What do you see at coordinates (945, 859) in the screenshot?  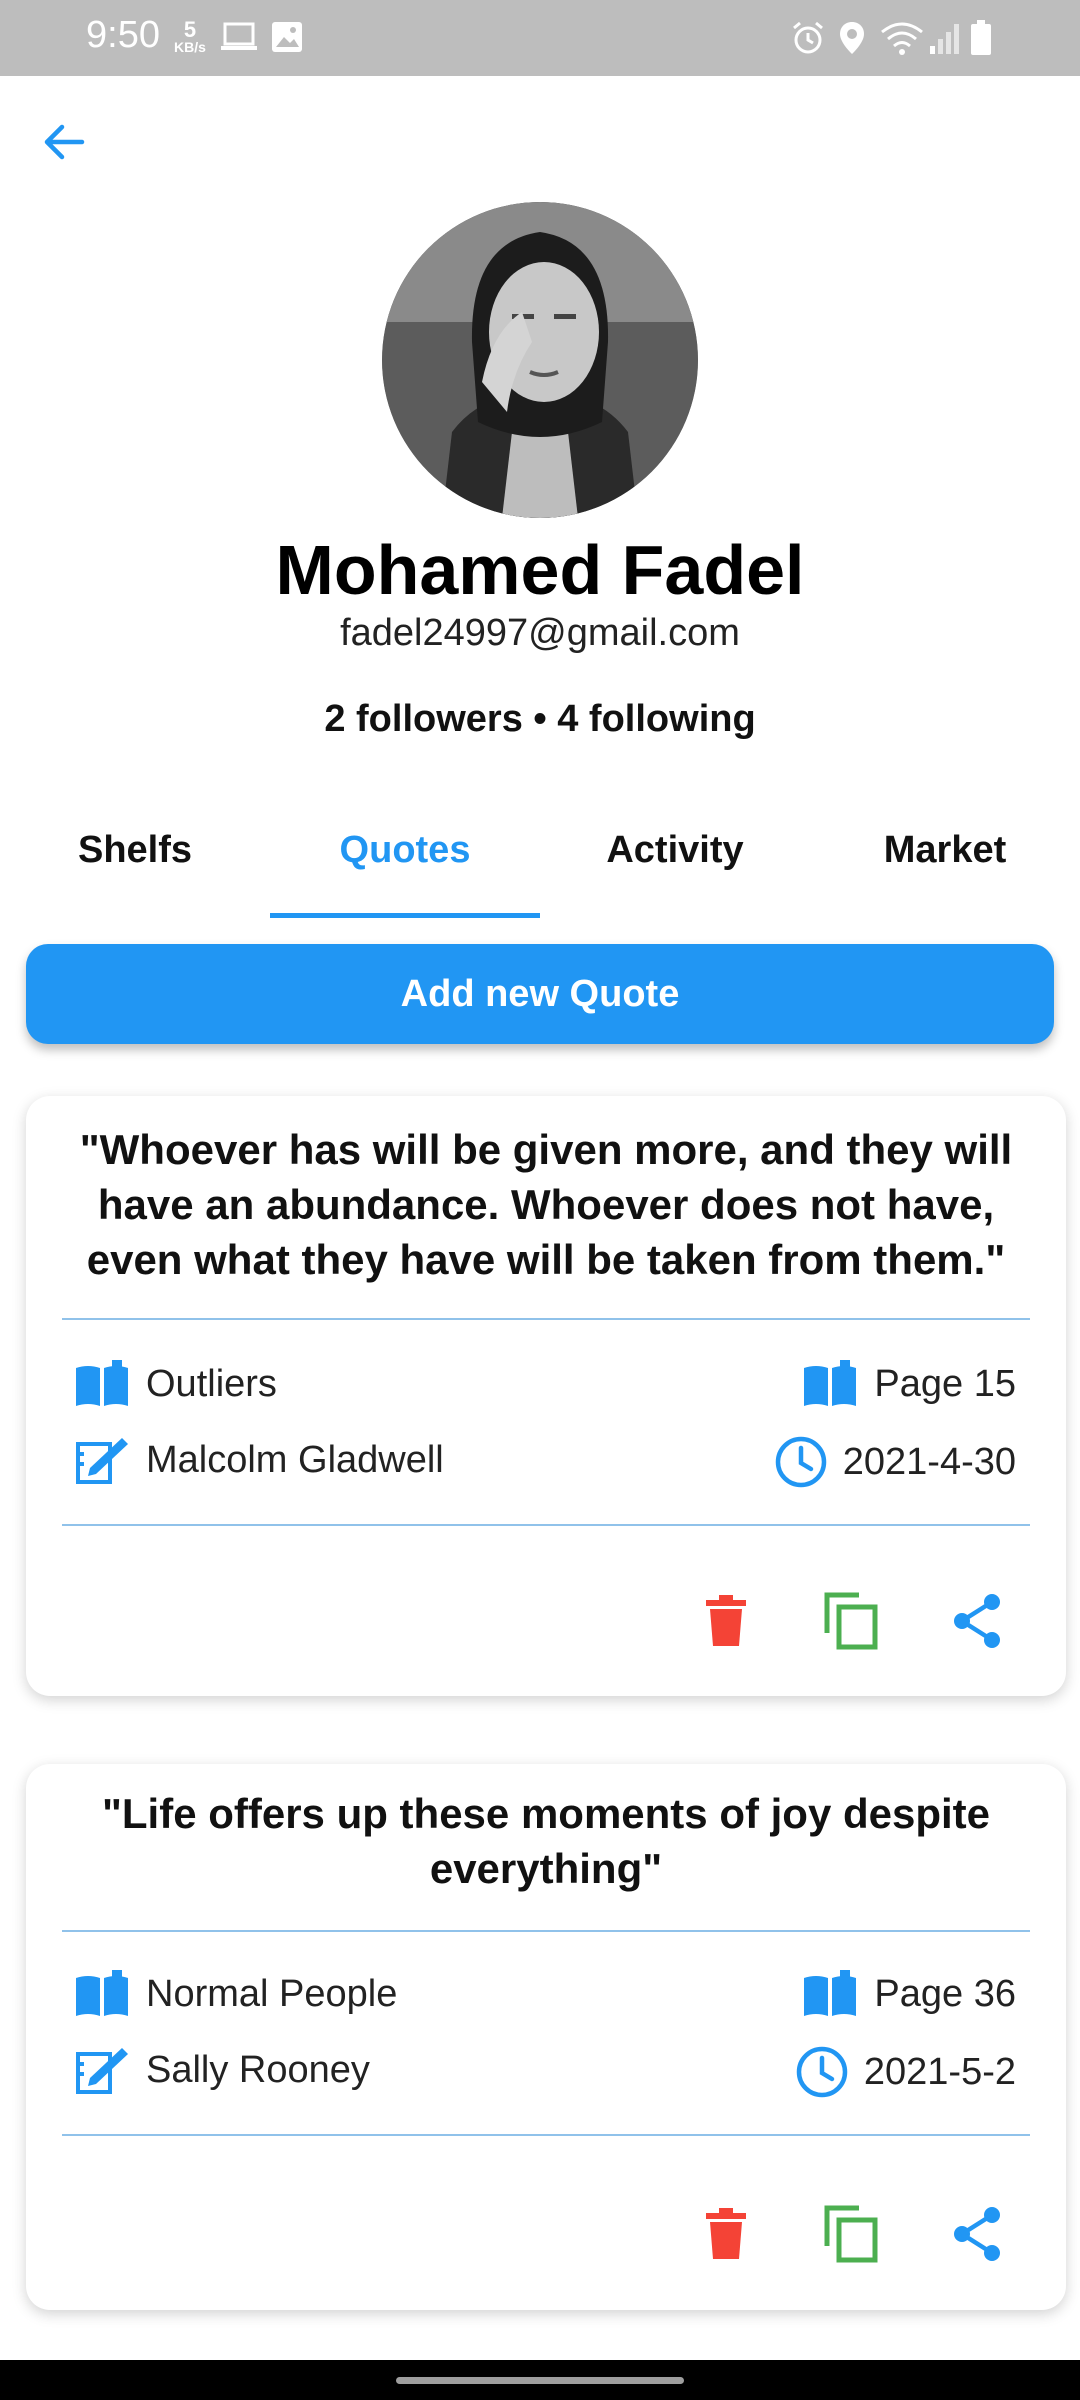 I see `tab-market: Market` at bounding box center [945, 859].